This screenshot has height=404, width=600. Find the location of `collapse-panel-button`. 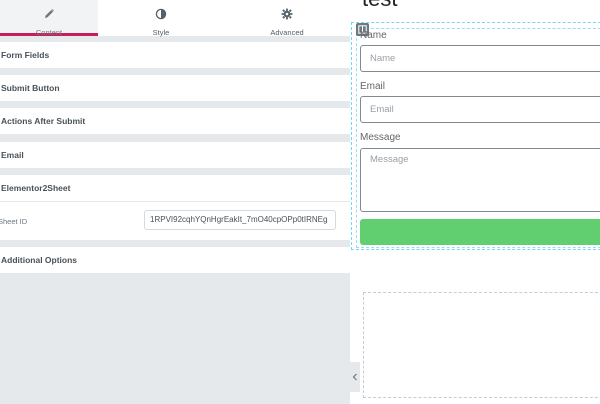

collapse-panel-button is located at coordinates (355, 377).